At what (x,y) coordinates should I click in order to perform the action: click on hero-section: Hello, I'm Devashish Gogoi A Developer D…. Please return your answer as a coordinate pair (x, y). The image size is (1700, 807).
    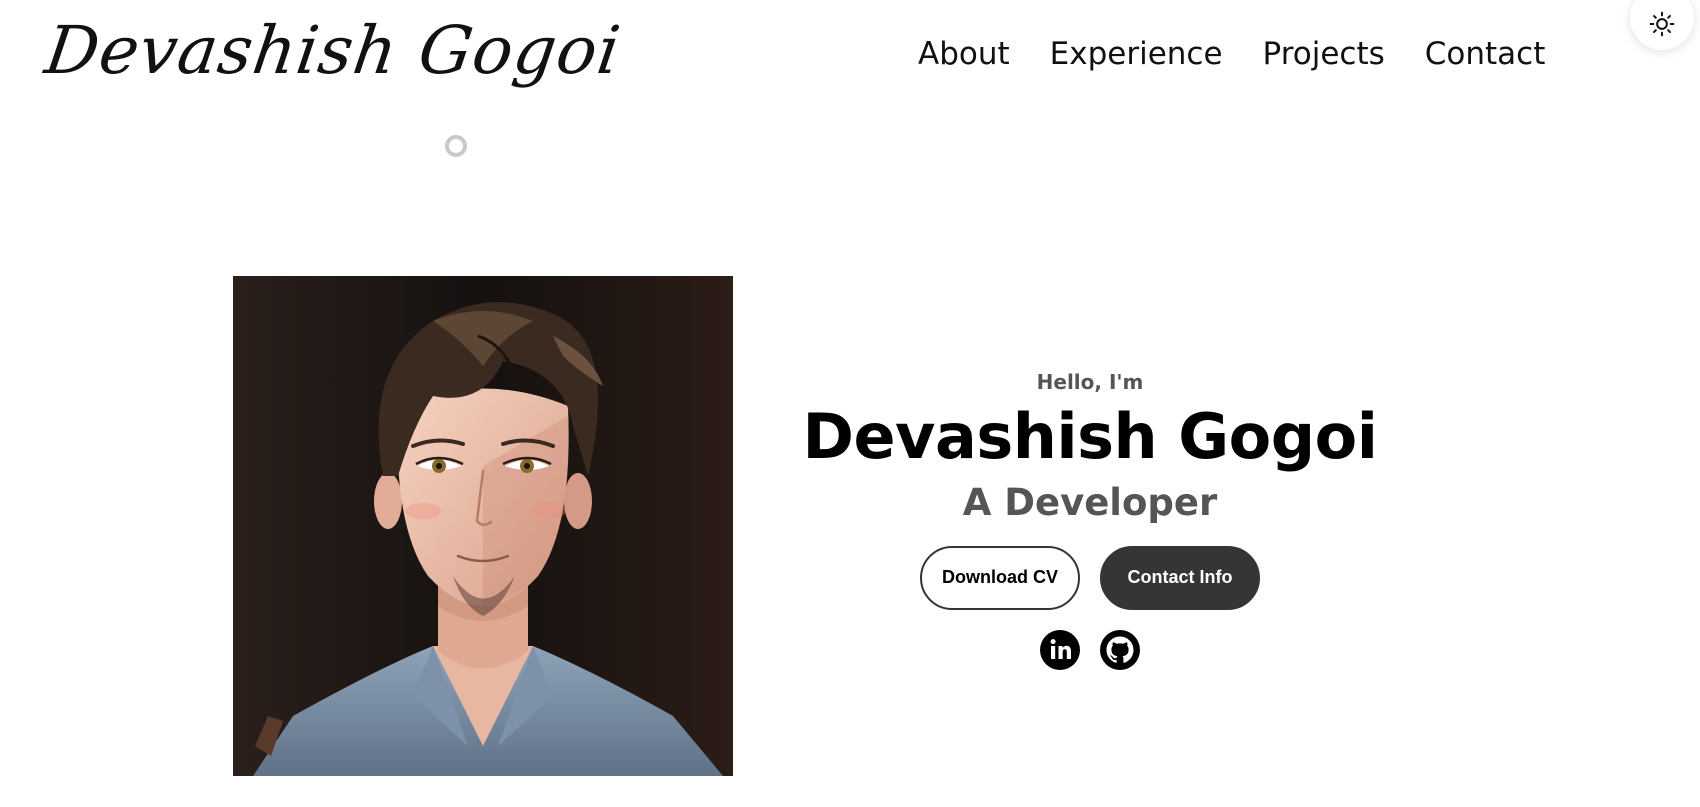
    Looking at the image, I should click on (1090, 517).